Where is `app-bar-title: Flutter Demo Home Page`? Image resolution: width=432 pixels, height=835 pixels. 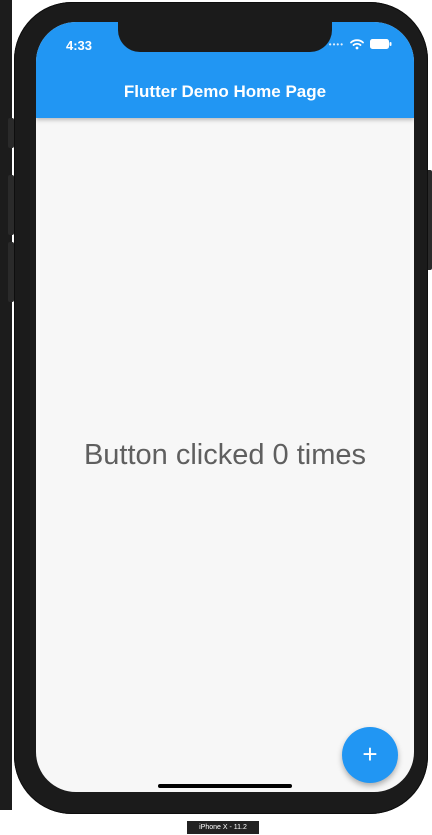 app-bar-title: Flutter Demo Home Page is located at coordinates (225, 91).